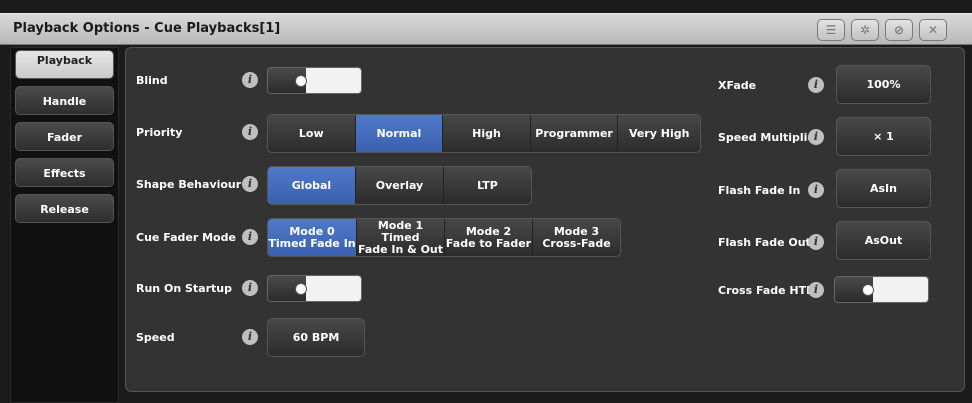  Describe the element at coordinates (933, 30) in the screenshot. I see `close-icon: ✕` at that location.